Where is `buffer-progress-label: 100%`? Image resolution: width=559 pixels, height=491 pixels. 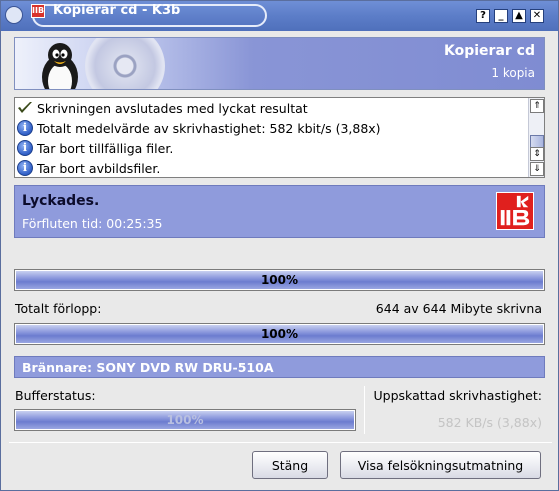 buffer-progress-label: 100% is located at coordinates (185, 420).